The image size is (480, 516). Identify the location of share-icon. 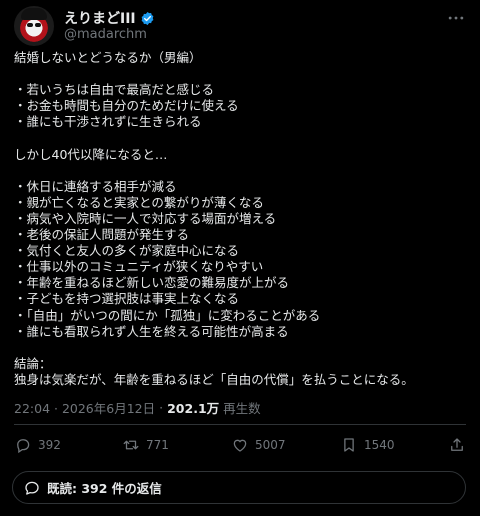
(457, 444).